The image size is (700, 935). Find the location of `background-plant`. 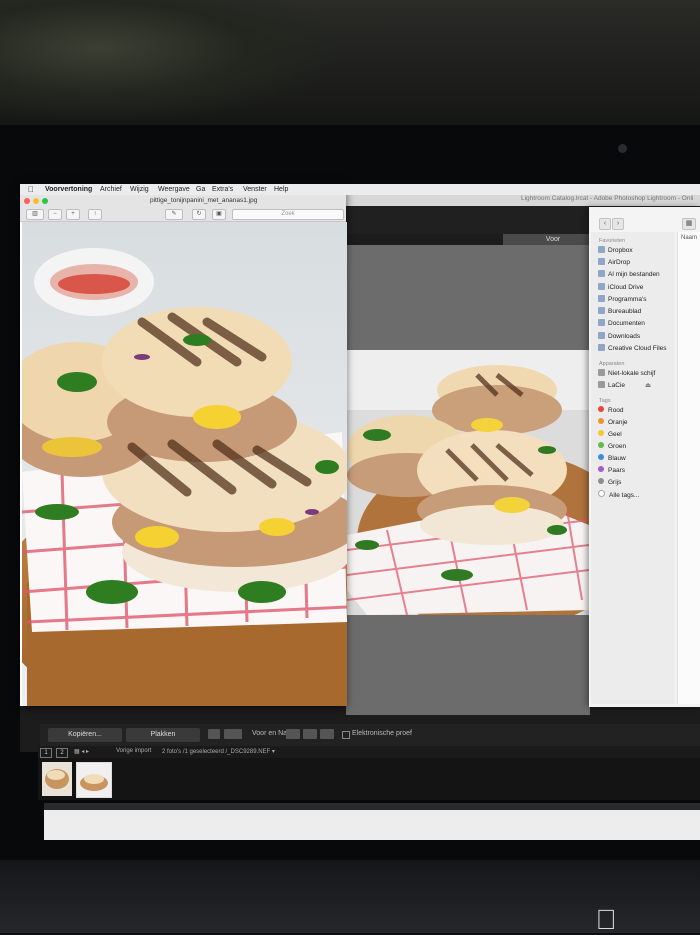

background-plant is located at coordinates (165, 60).